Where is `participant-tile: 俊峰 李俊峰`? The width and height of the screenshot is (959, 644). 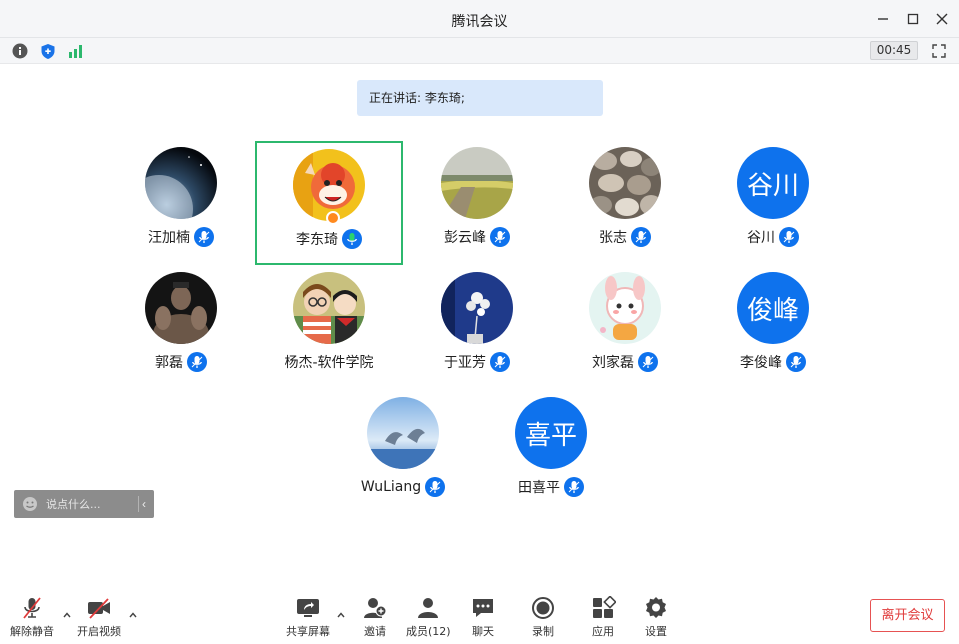 participant-tile: 俊峰 李俊峰 is located at coordinates (773, 328).